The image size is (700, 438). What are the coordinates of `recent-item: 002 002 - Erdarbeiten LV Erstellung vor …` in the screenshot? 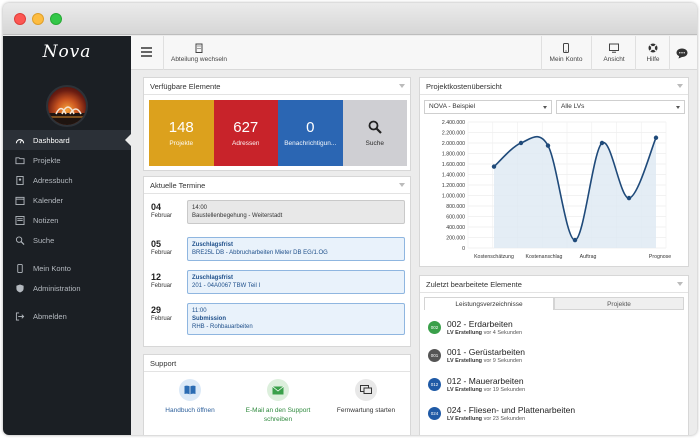 It's located at (555, 329).